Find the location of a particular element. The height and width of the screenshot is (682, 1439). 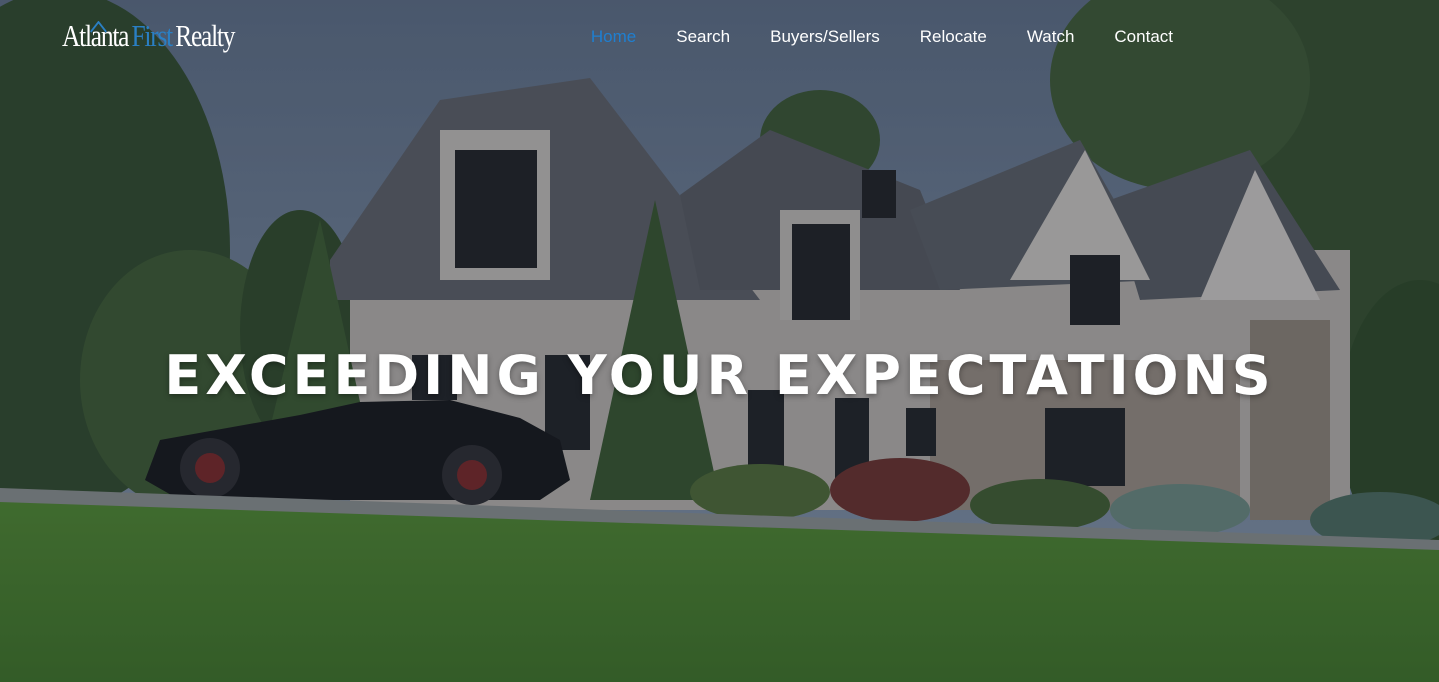

nav-item-buyers-sellers: Buyers/Sellers is located at coordinates (825, 37).